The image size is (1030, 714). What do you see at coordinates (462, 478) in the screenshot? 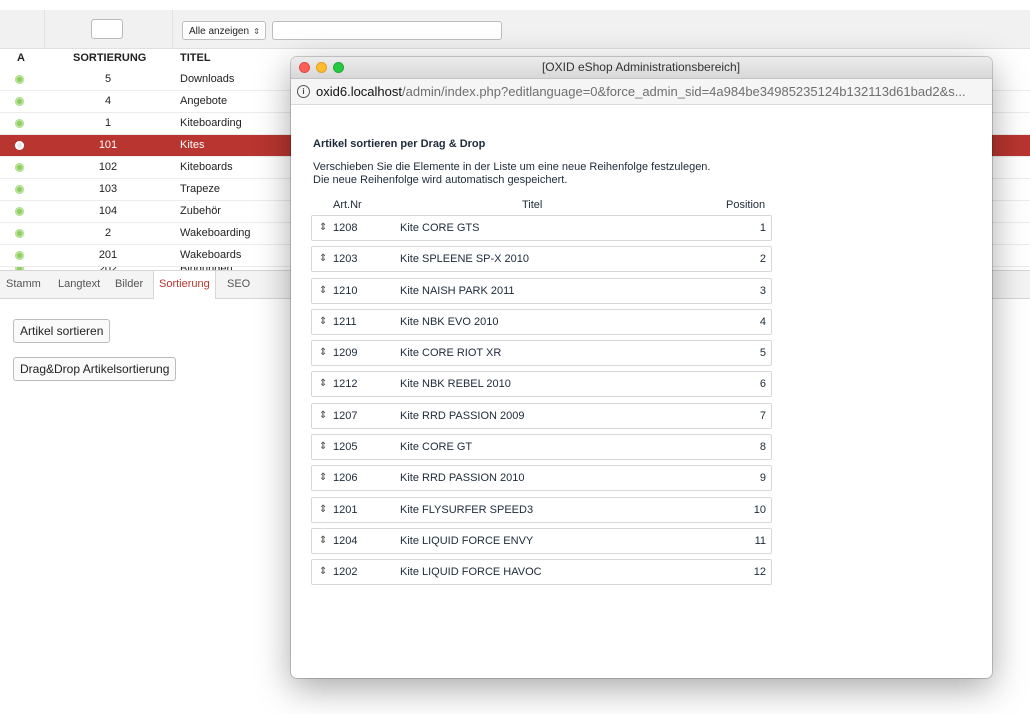
I see `article-title: Kite RRD PASSION 2010` at bounding box center [462, 478].